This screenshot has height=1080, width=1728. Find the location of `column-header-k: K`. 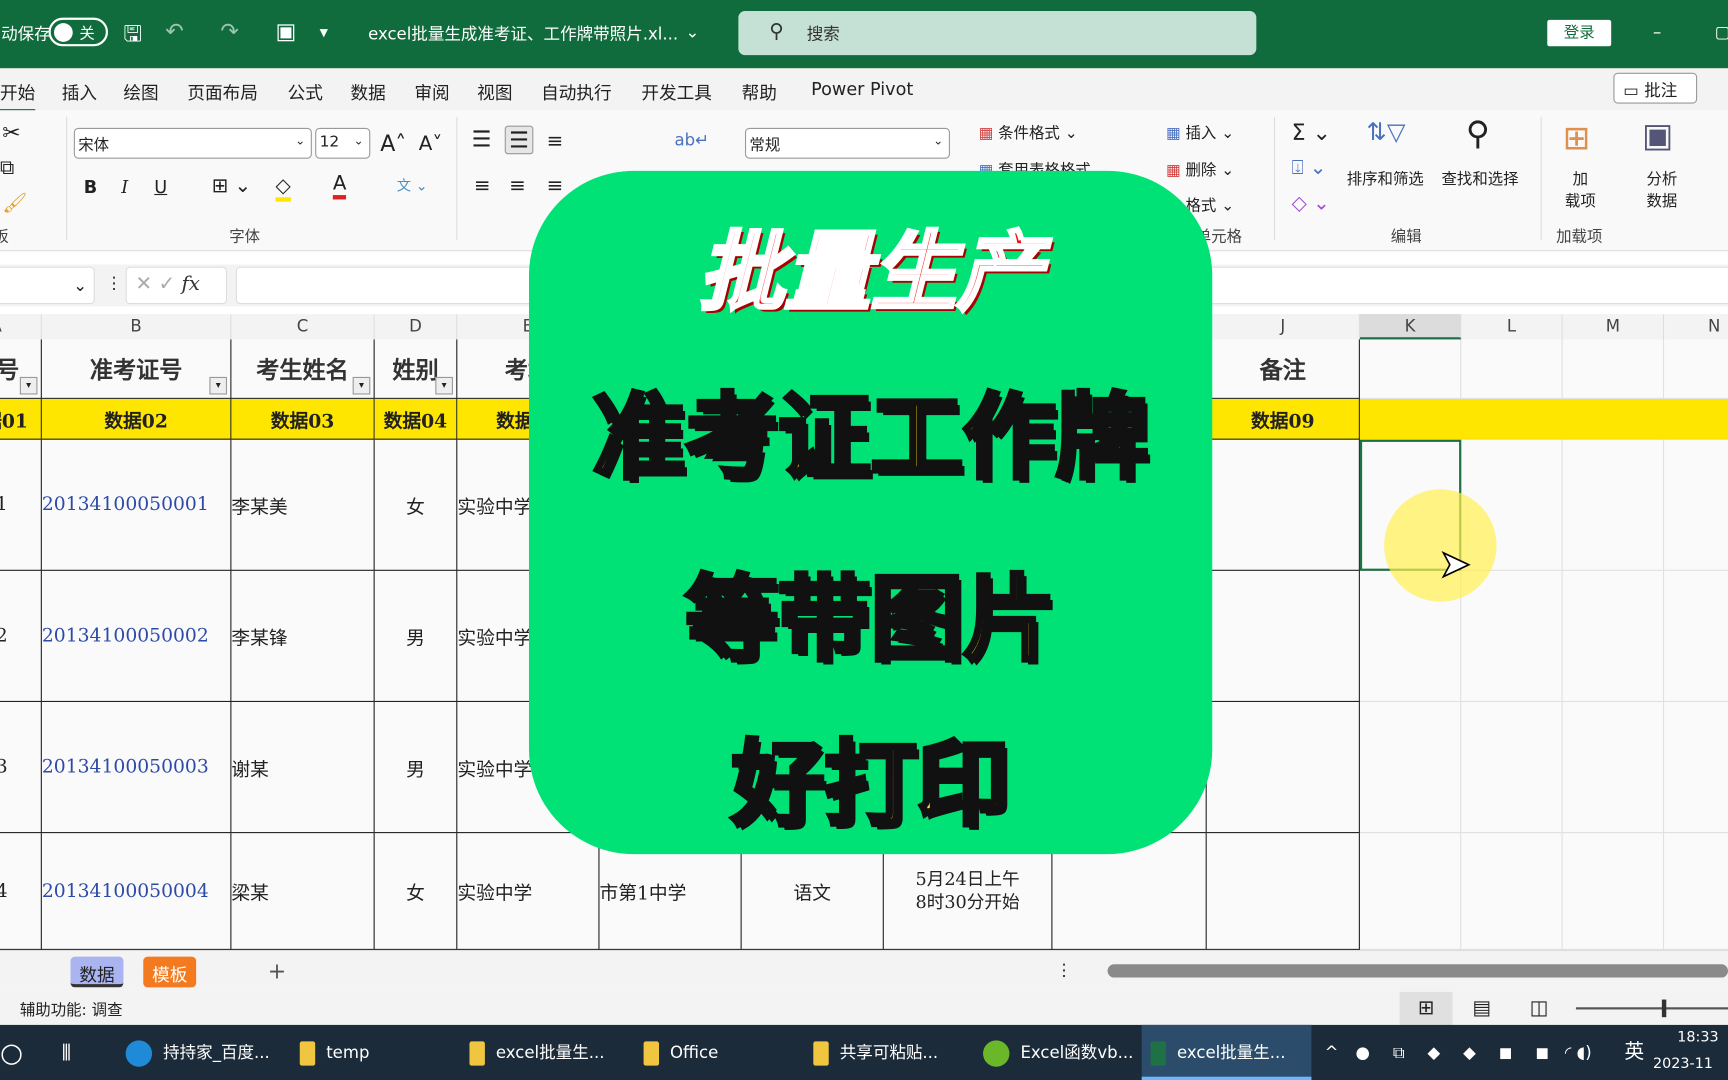

column-header-k: K is located at coordinates (1410, 327).